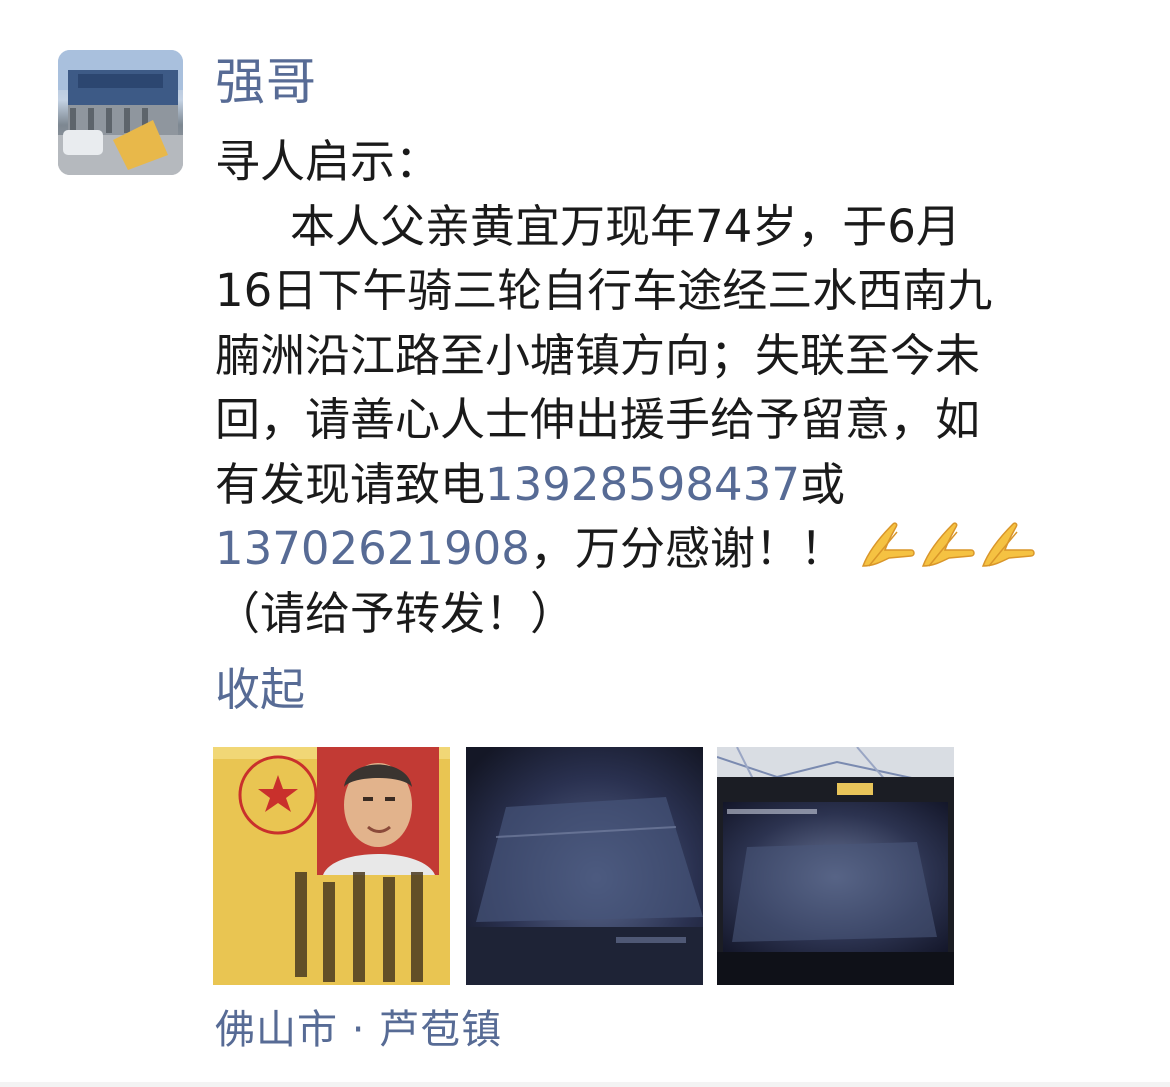 The height and width of the screenshot is (1087, 1170). I want to click on post-line: 腩洲沿江路至小塘镇方向；失联至今未, so click(598, 355).